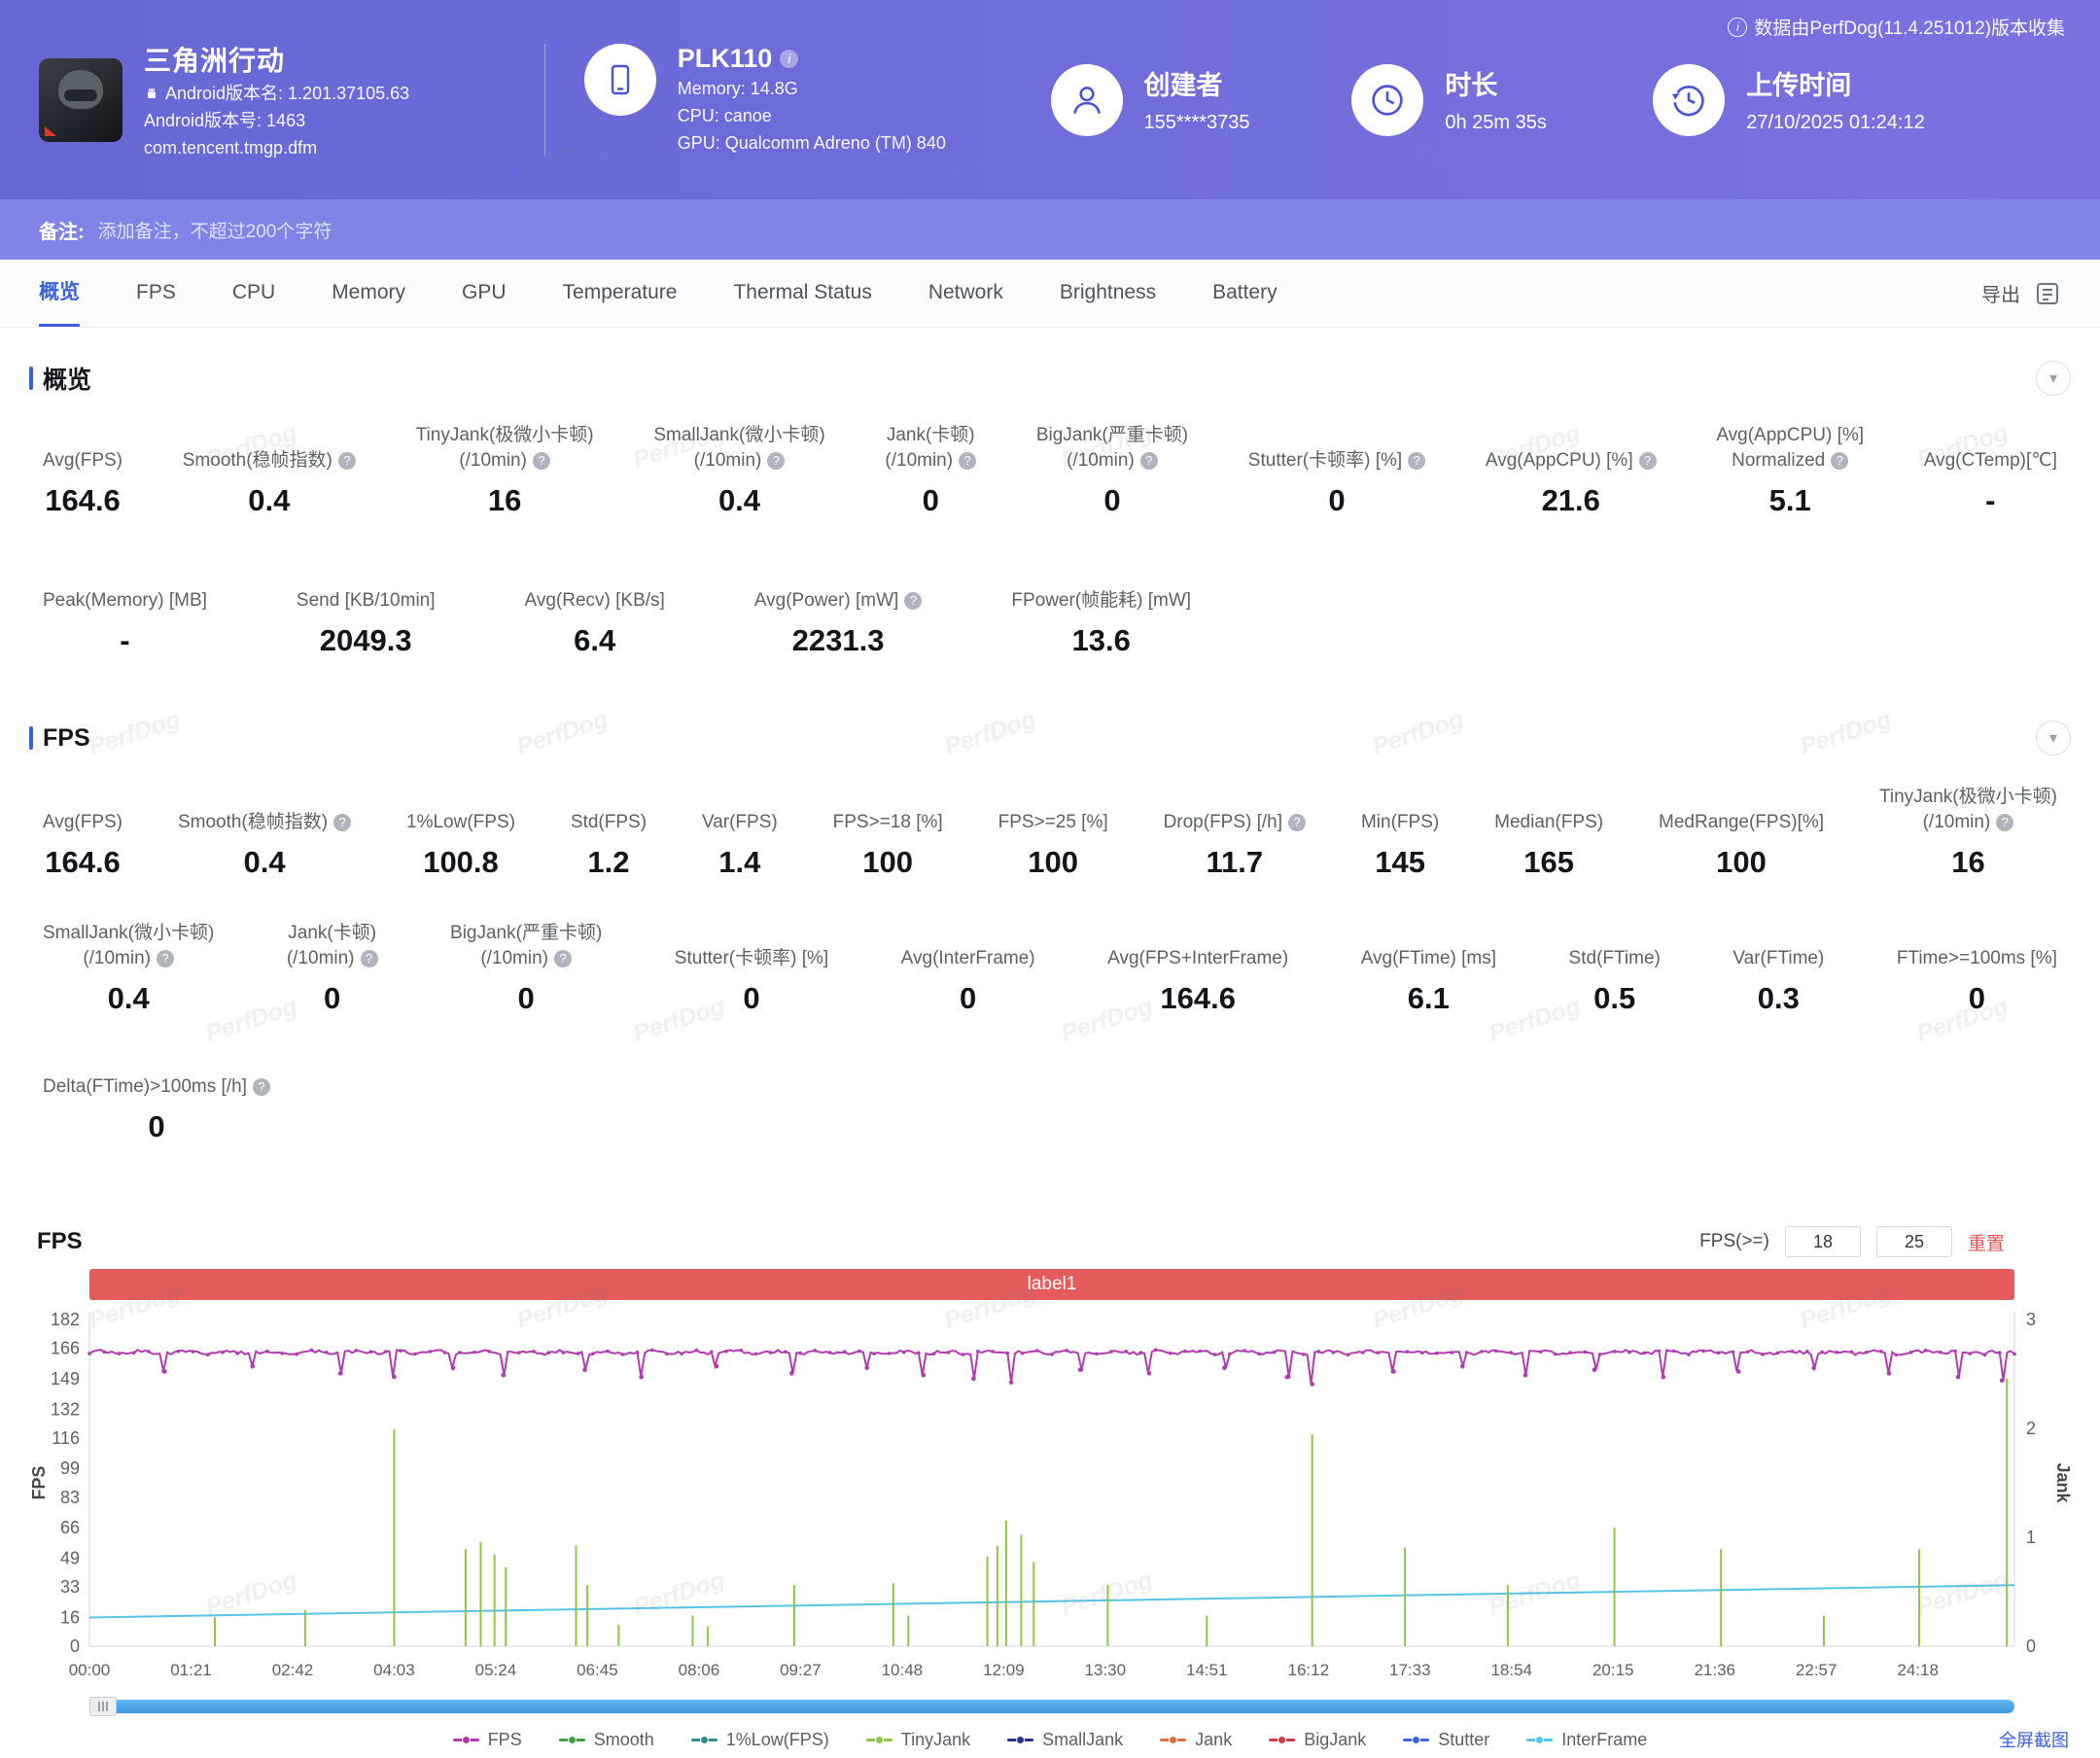 This screenshot has width=2100, height=1758. I want to click on metric: 1%Low(FPS) 100.8, so click(460, 832).